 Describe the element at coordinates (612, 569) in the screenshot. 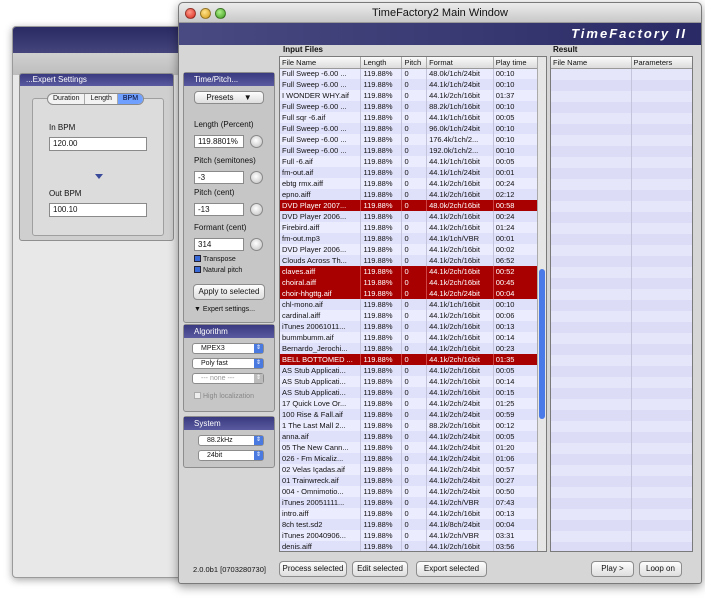

I see `play-button: Play >` at that location.